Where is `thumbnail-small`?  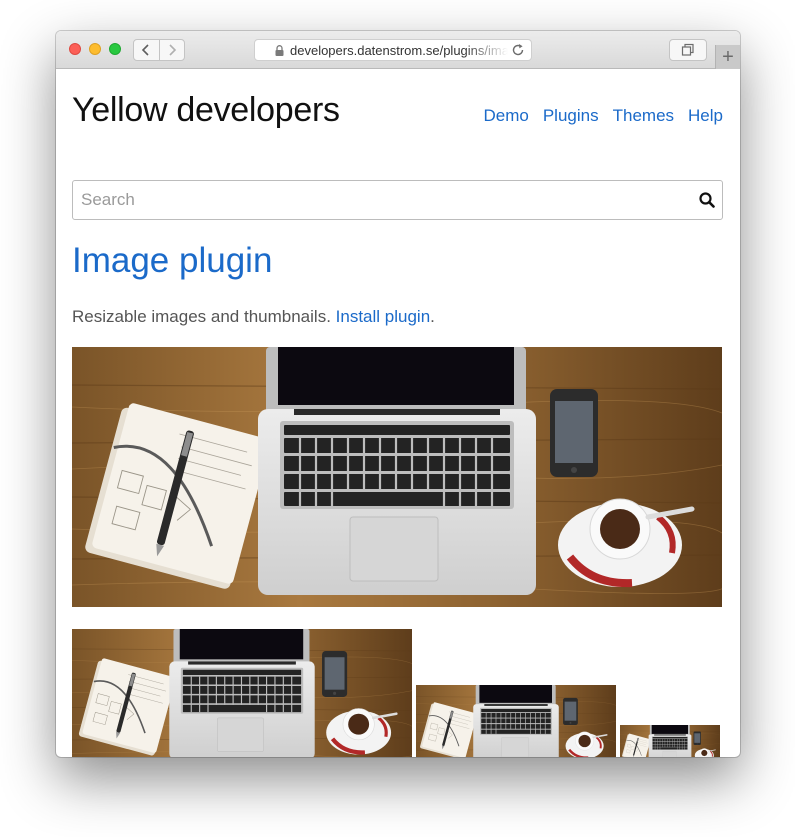 thumbnail-small is located at coordinates (670, 741).